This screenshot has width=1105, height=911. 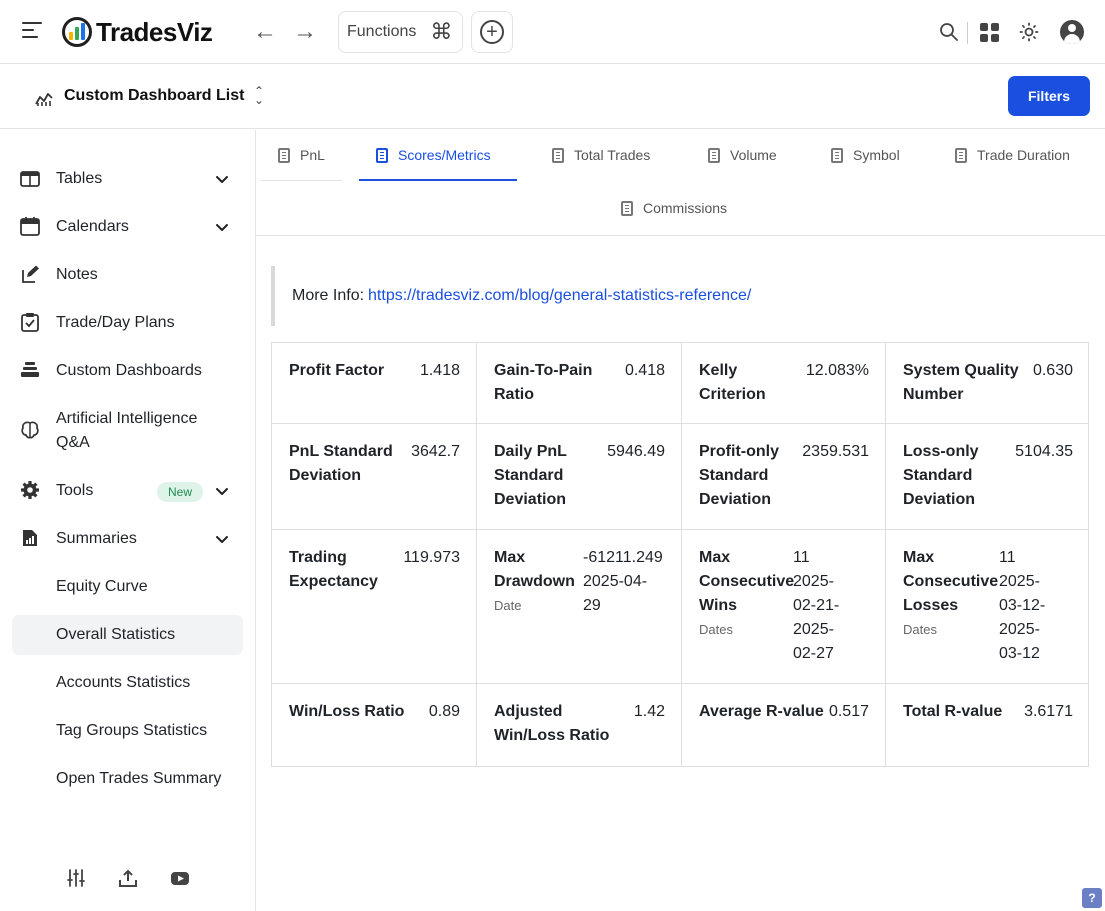 I want to click on metric-value: 0.418, so click(x=644, y=370).